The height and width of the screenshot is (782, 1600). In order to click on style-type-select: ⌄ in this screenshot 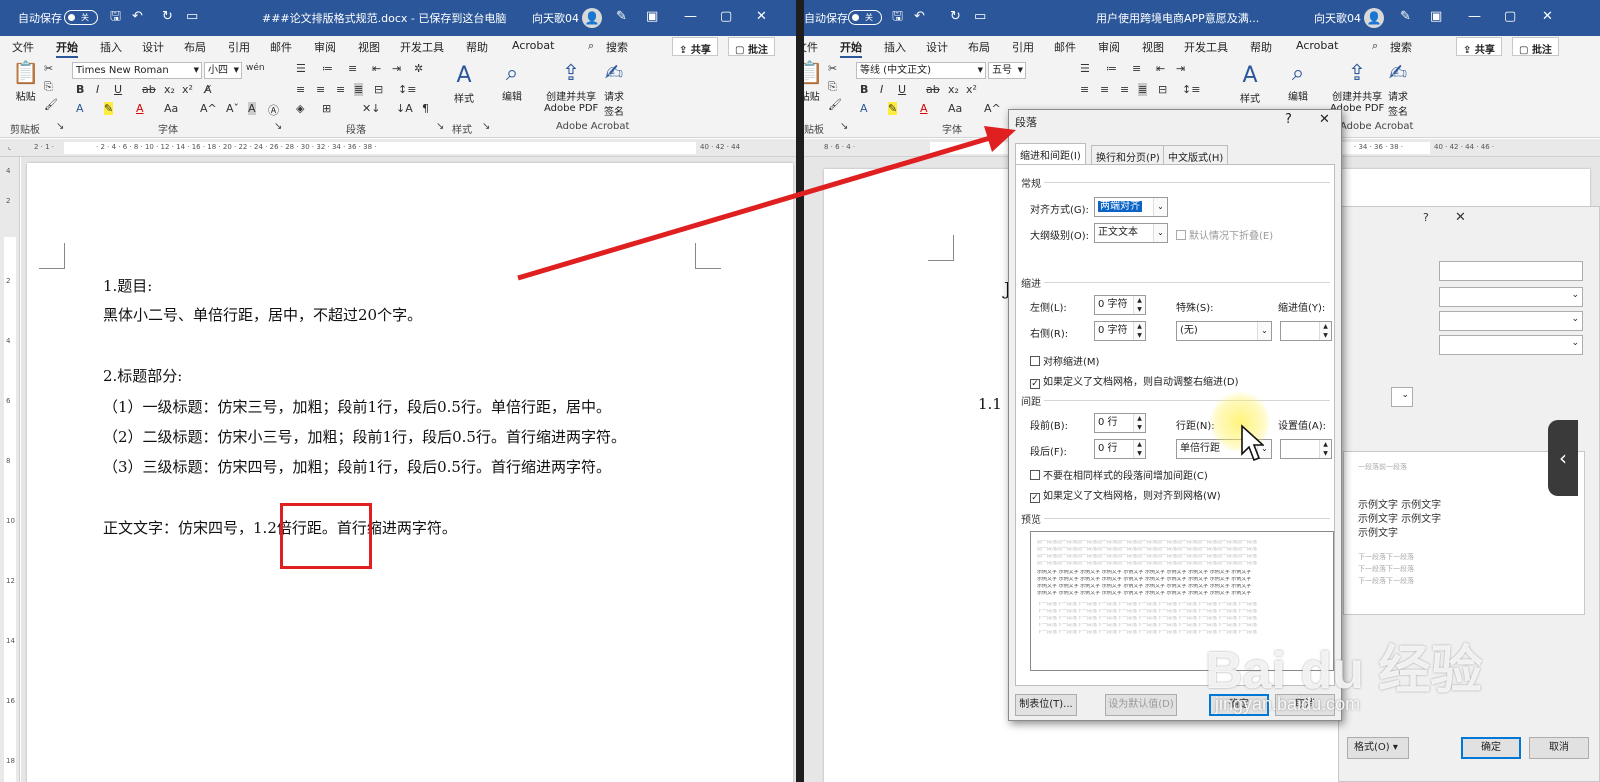, I will do `click(1511, 297)`.